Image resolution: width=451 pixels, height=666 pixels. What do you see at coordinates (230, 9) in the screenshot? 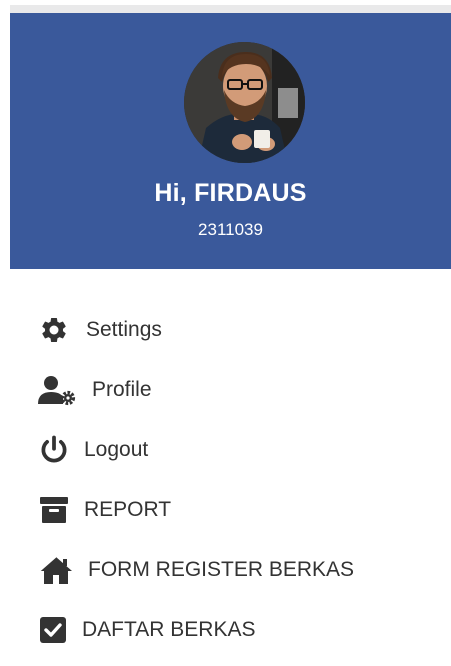
I see `top-divider` at bounding box center [230, 9].